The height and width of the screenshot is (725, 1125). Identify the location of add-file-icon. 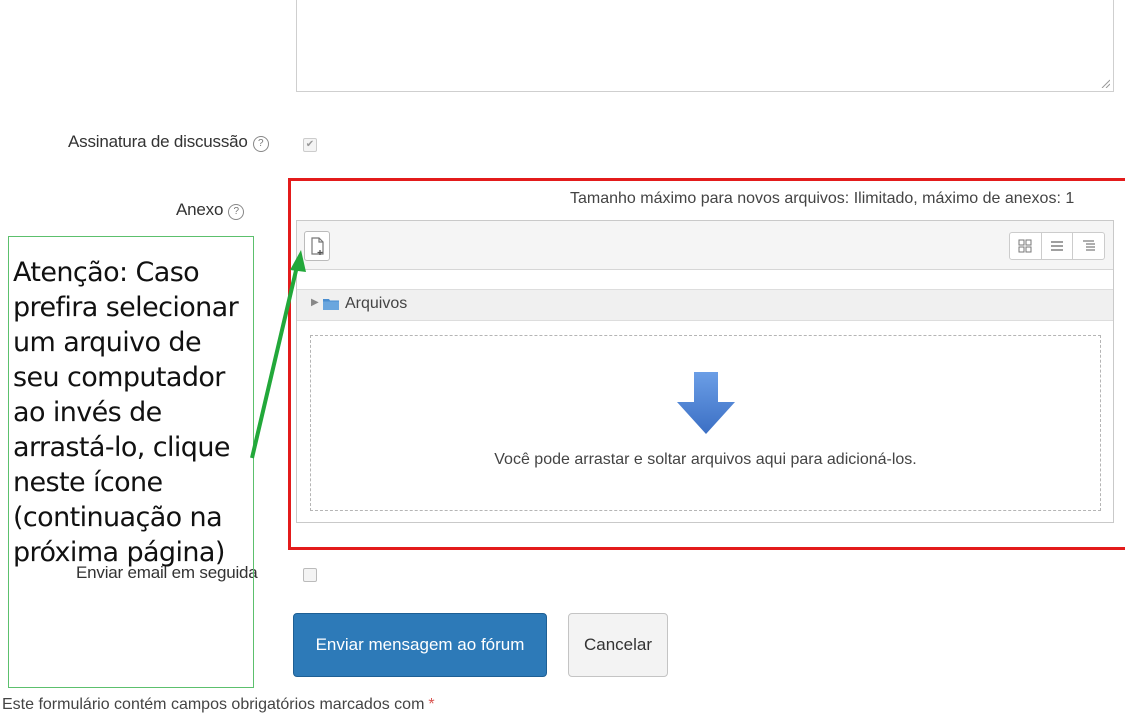
(317, 246).